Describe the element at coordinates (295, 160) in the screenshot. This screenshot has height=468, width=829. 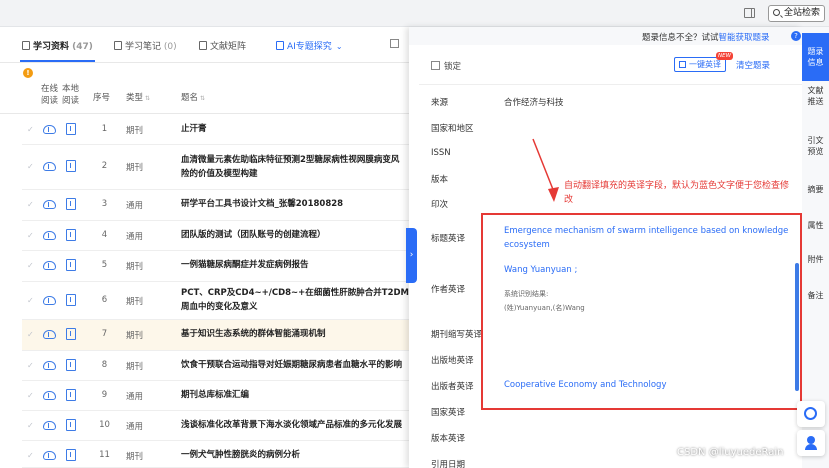
I see `row-title: 血清微量元素佐助临床特征预测2型糖尿病性视网膜病变风` at that location.